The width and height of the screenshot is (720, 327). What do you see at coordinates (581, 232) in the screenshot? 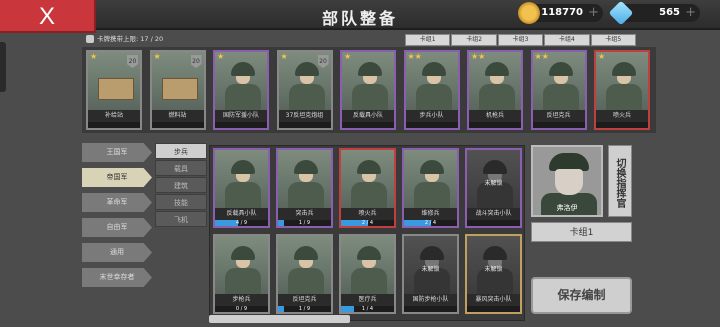
I see `deck-name-field: 卡组1` at bounding box center [581, 232].